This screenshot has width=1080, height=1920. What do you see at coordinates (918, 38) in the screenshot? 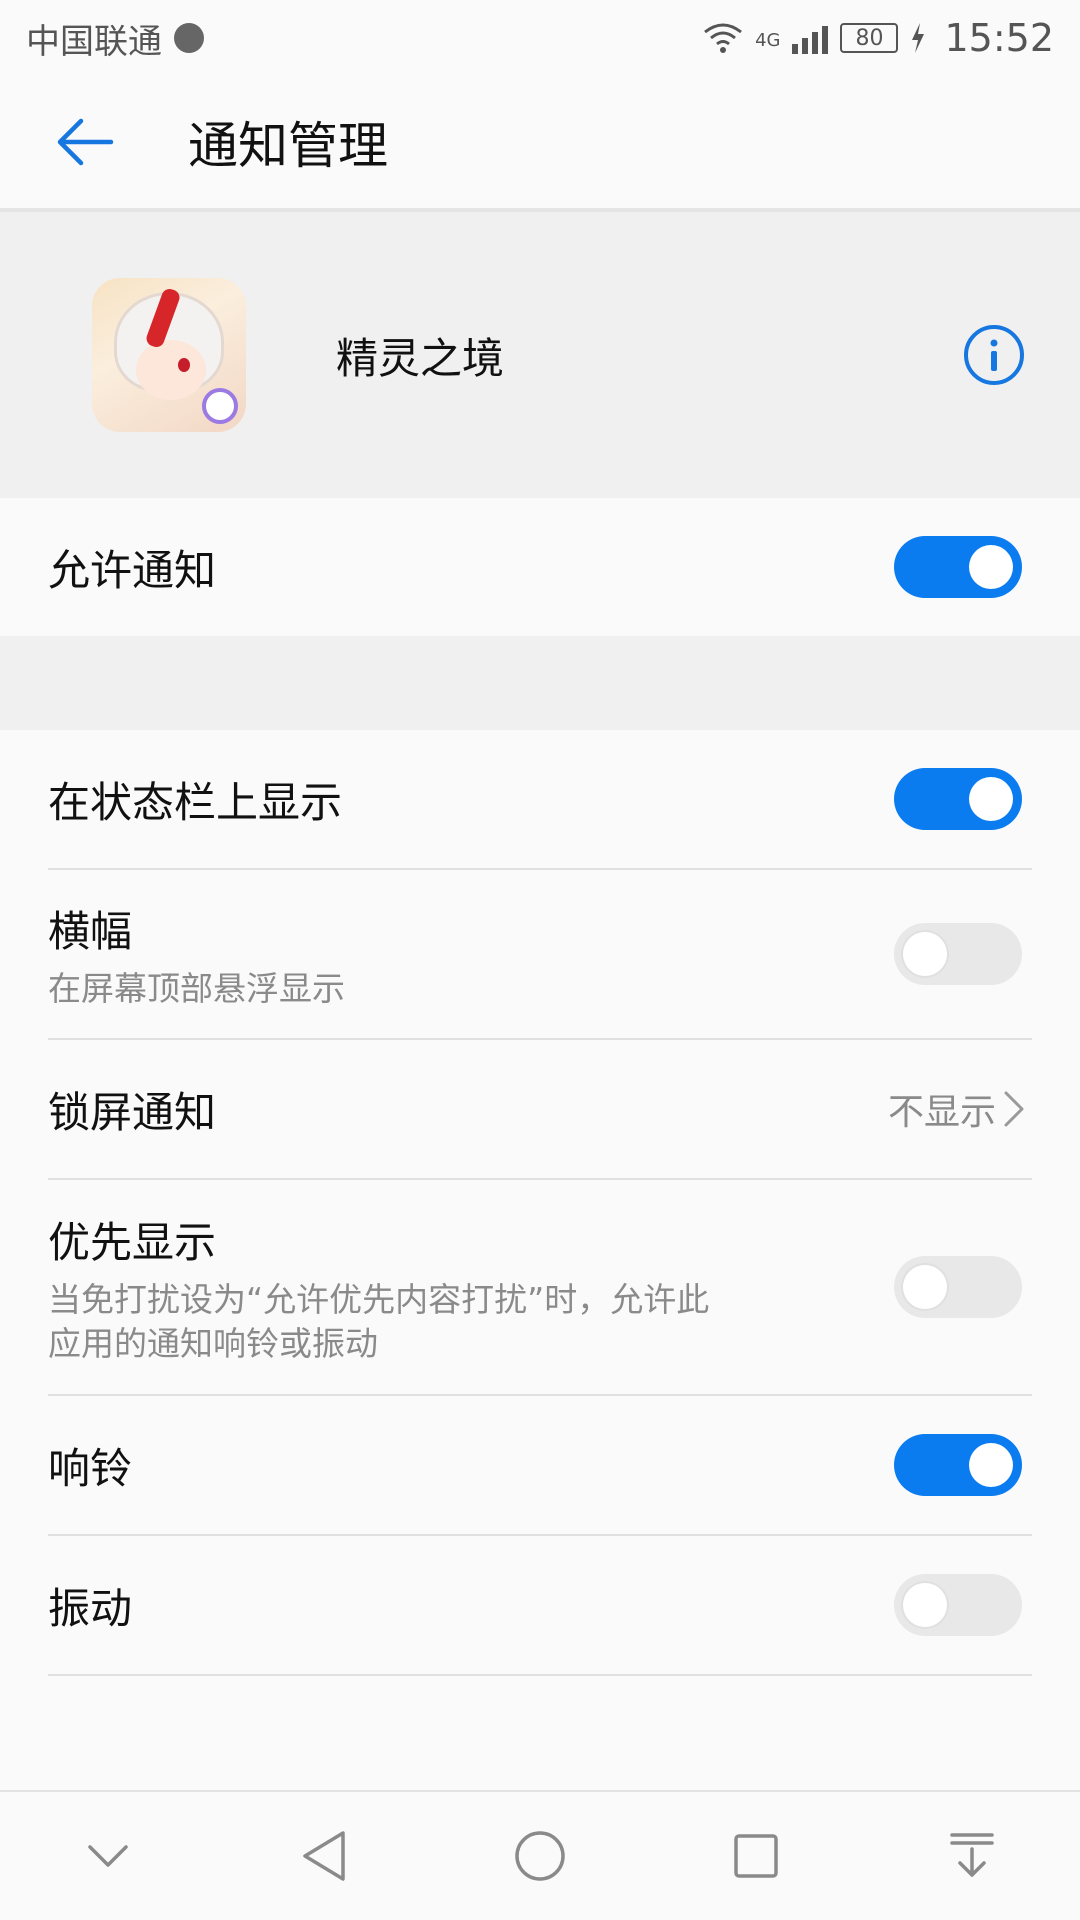
I see `charging-icon` at bounding box center [918, 38].